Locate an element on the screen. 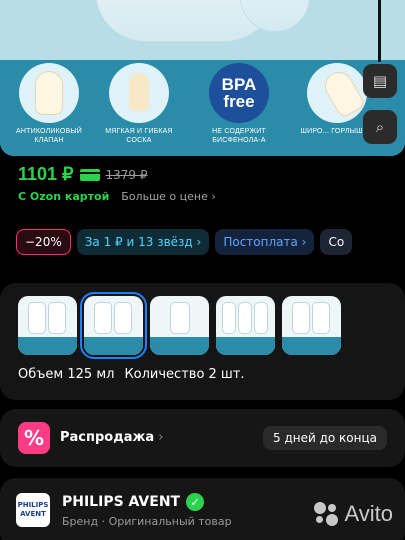 The height and width of the screenshot is (540, 405). avito-watermark: Avito is located at coordinates (352, 514).